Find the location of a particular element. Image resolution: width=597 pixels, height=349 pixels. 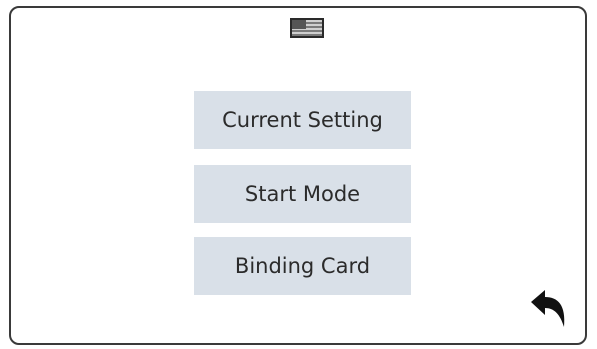

binding-card-button: Binding Card is located at coordinates (302, 266).